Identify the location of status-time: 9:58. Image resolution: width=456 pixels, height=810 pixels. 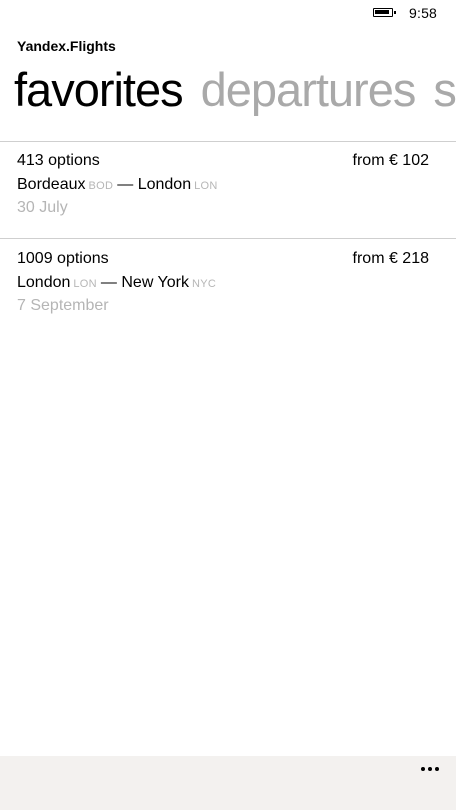
(423, 13).